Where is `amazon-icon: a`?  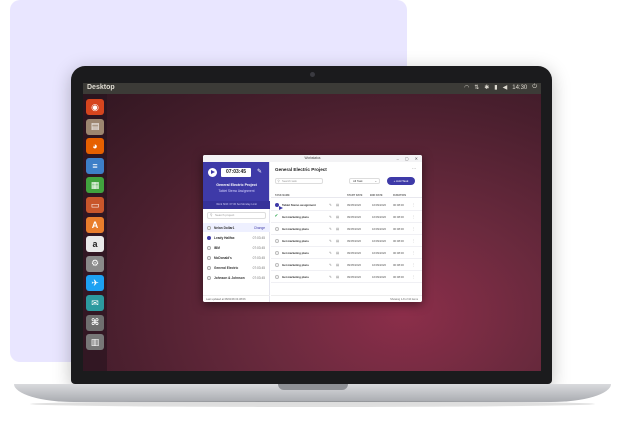
amazon-icon: a is located at coordinates (95, 244).